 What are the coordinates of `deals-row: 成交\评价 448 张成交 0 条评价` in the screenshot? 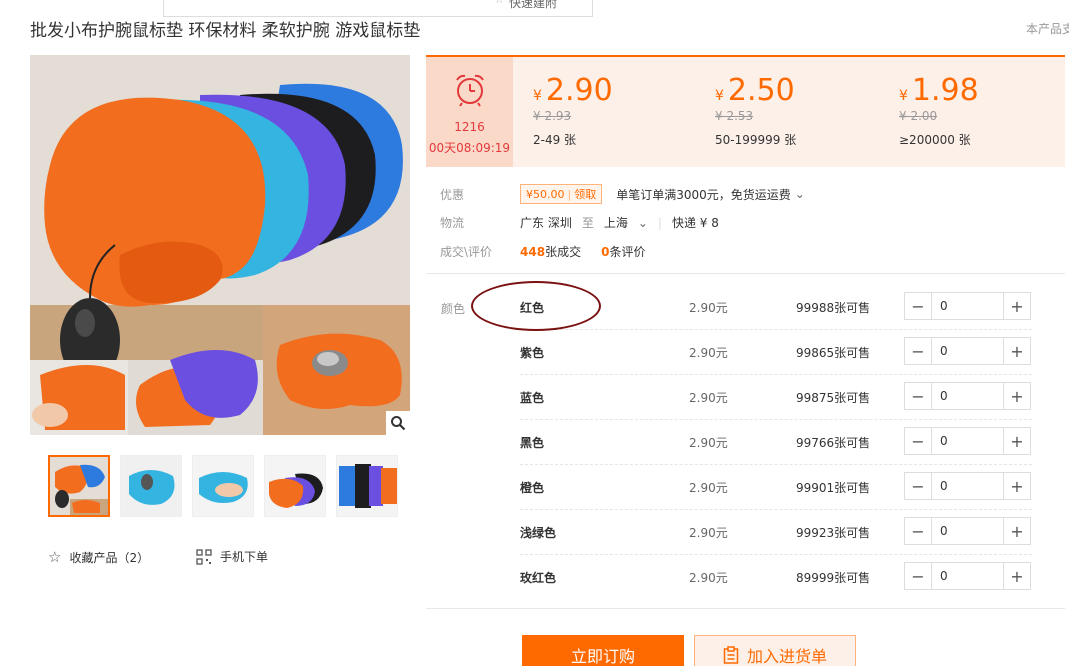 It's located at (542, 251).